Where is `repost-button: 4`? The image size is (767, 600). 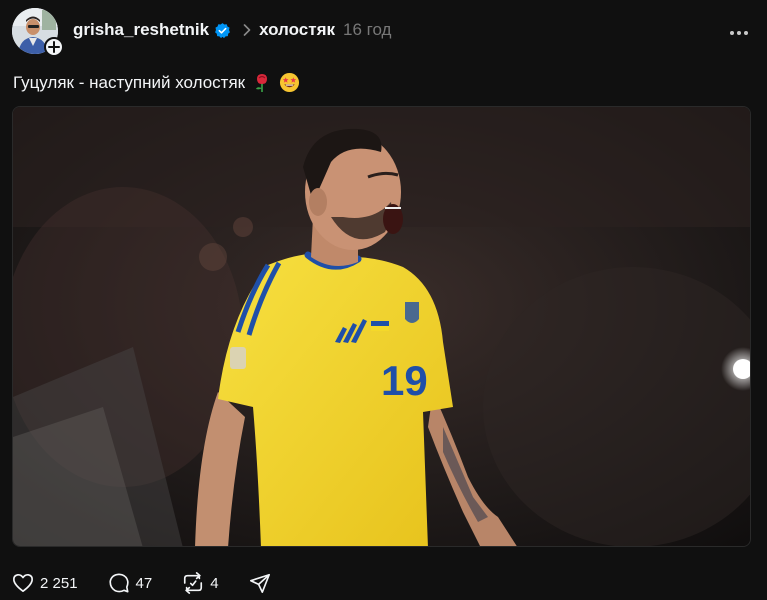
repost-button: 4 is located at coordinates (200, 583).